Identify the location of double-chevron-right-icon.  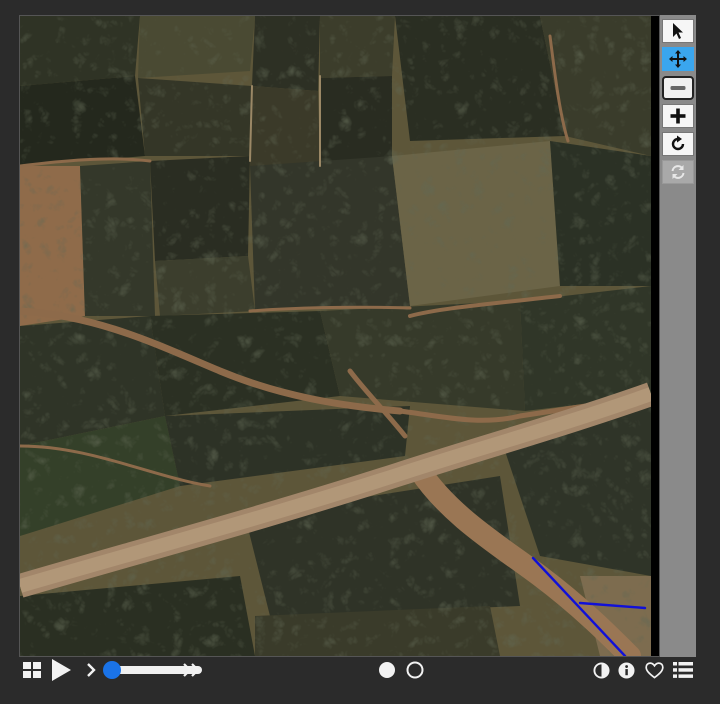
(191, 670).